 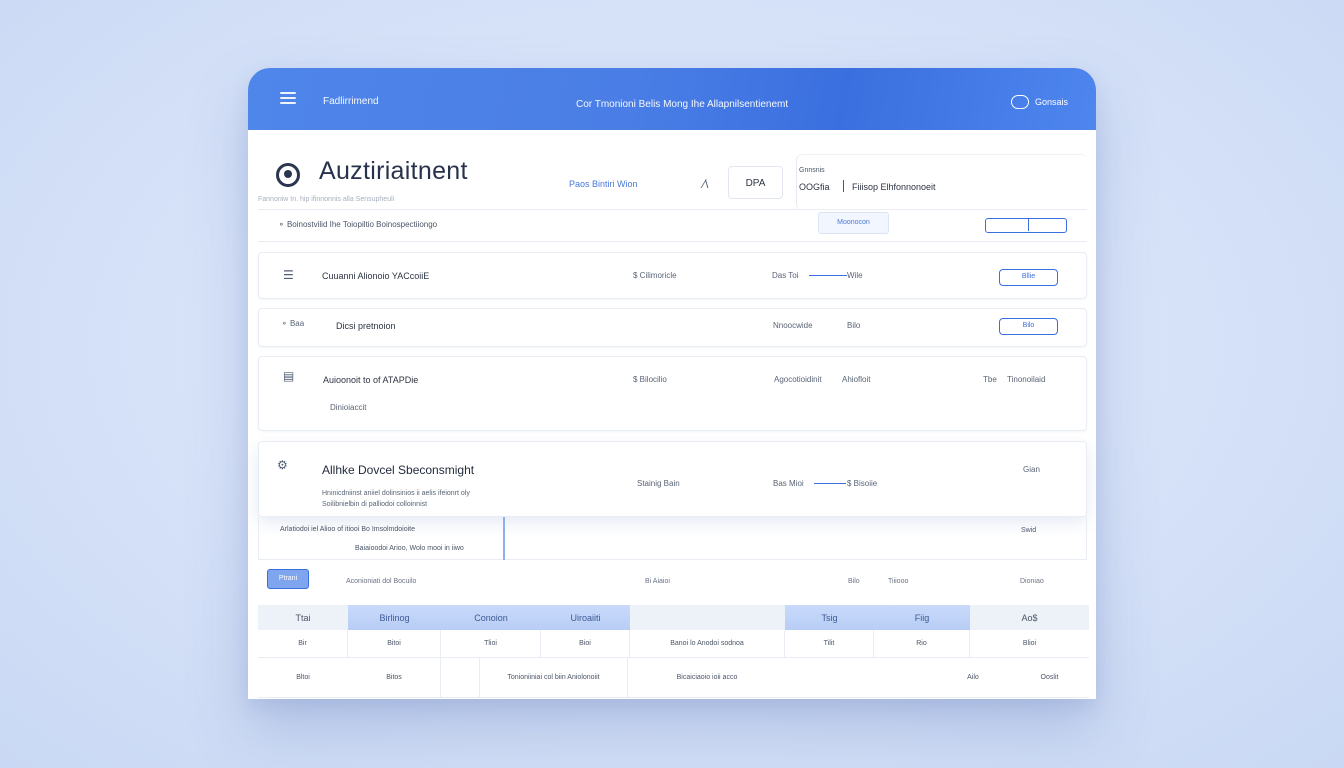 I want to click on detail-line-2: Baiaioodoi Arioo, Wolo mooi in iiwo, so click(x=409, y=548).